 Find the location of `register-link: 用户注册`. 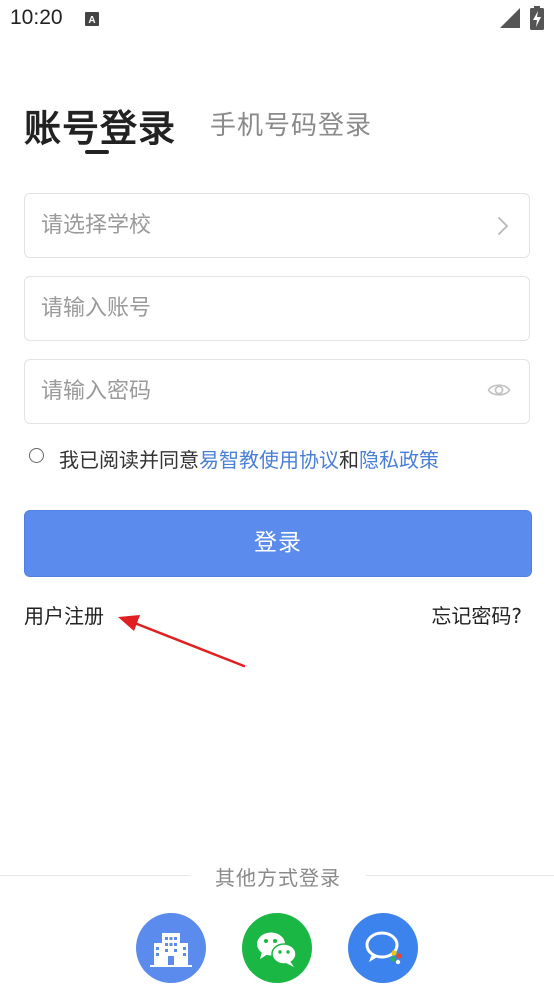

register-link: 用户注册 is located at coordinates (64, 614).